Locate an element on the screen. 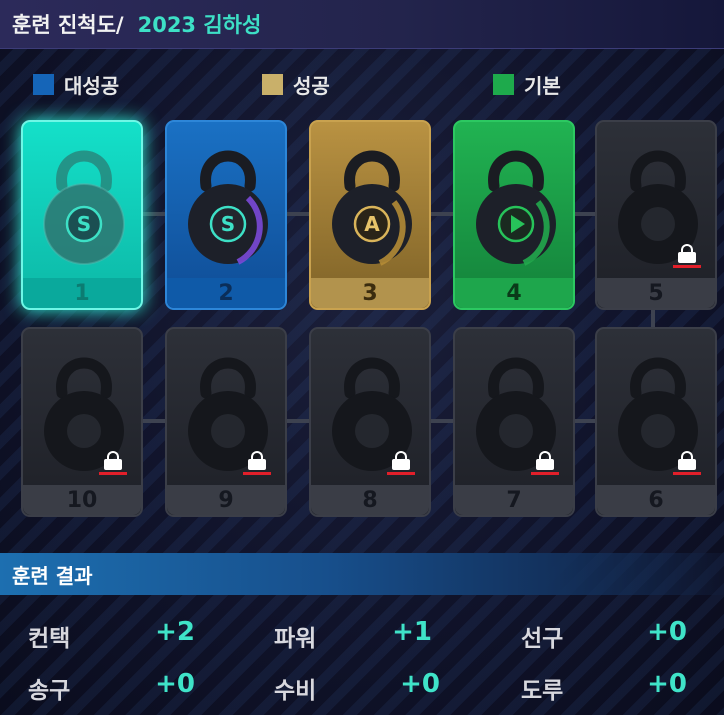  training-card-7: 7 is located at coordinates (514, 422).